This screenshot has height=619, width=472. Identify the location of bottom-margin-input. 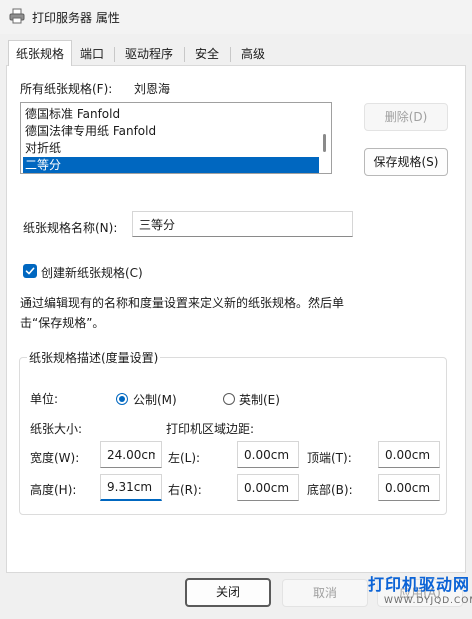
(409, 487).